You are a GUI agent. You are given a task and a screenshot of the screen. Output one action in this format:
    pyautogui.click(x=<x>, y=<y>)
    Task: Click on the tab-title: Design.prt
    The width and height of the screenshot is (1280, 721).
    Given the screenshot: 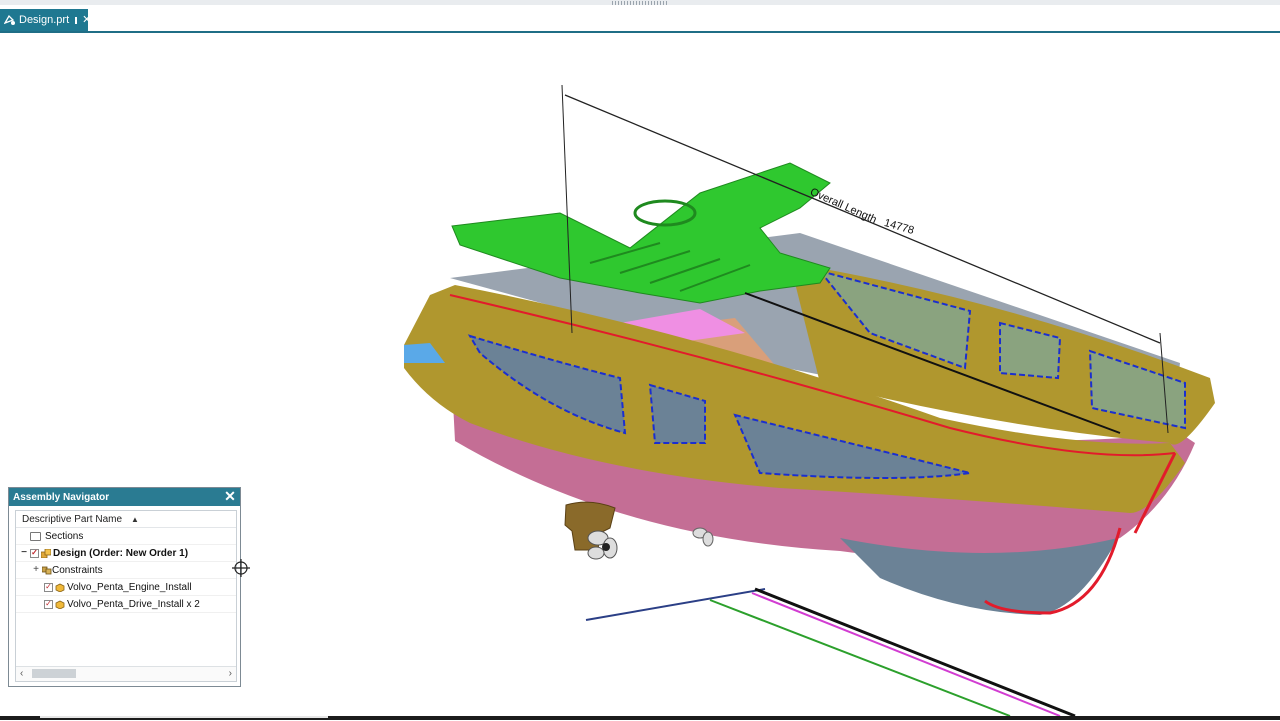 What is the action you would take?
    pyautogui.click(x=44, y=20)
    